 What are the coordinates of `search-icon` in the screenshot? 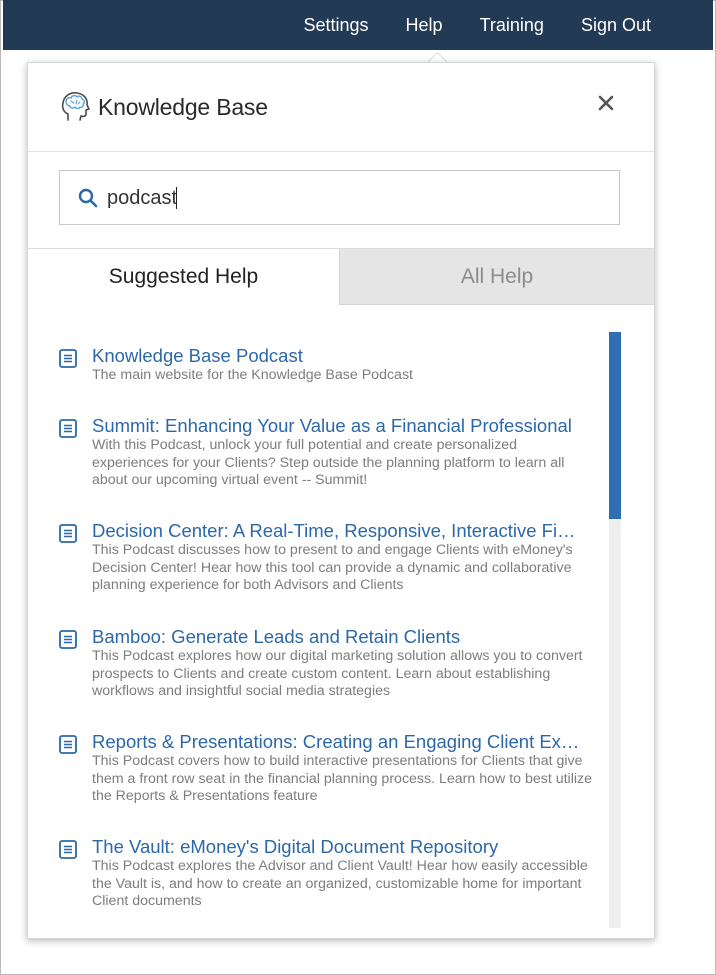 It's located at (88, 198).